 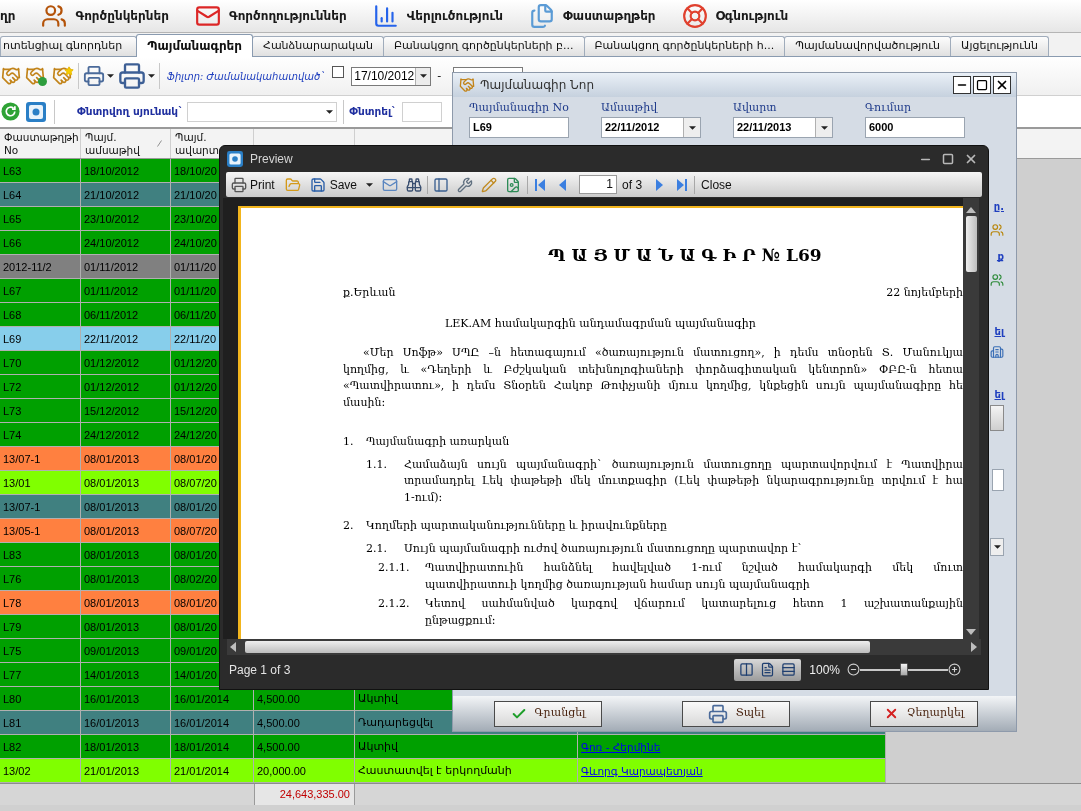 What do you see at coordinates (694, 612) in the screenshot?
I see `paragraph: Կետով սահմանված կարգով վճարում կատարելուց հետո 1 աշխատանքային ընթացքում:` at bounding box center [694, 612].